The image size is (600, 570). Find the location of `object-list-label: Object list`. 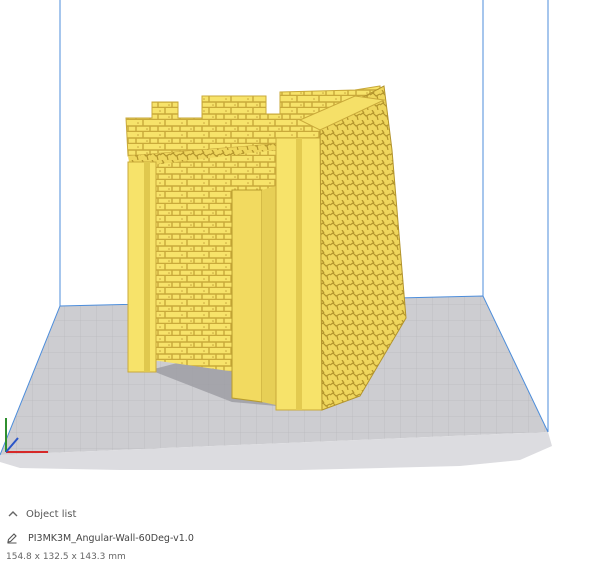

object-list-label: Object list is located at coordinates (51, 514).